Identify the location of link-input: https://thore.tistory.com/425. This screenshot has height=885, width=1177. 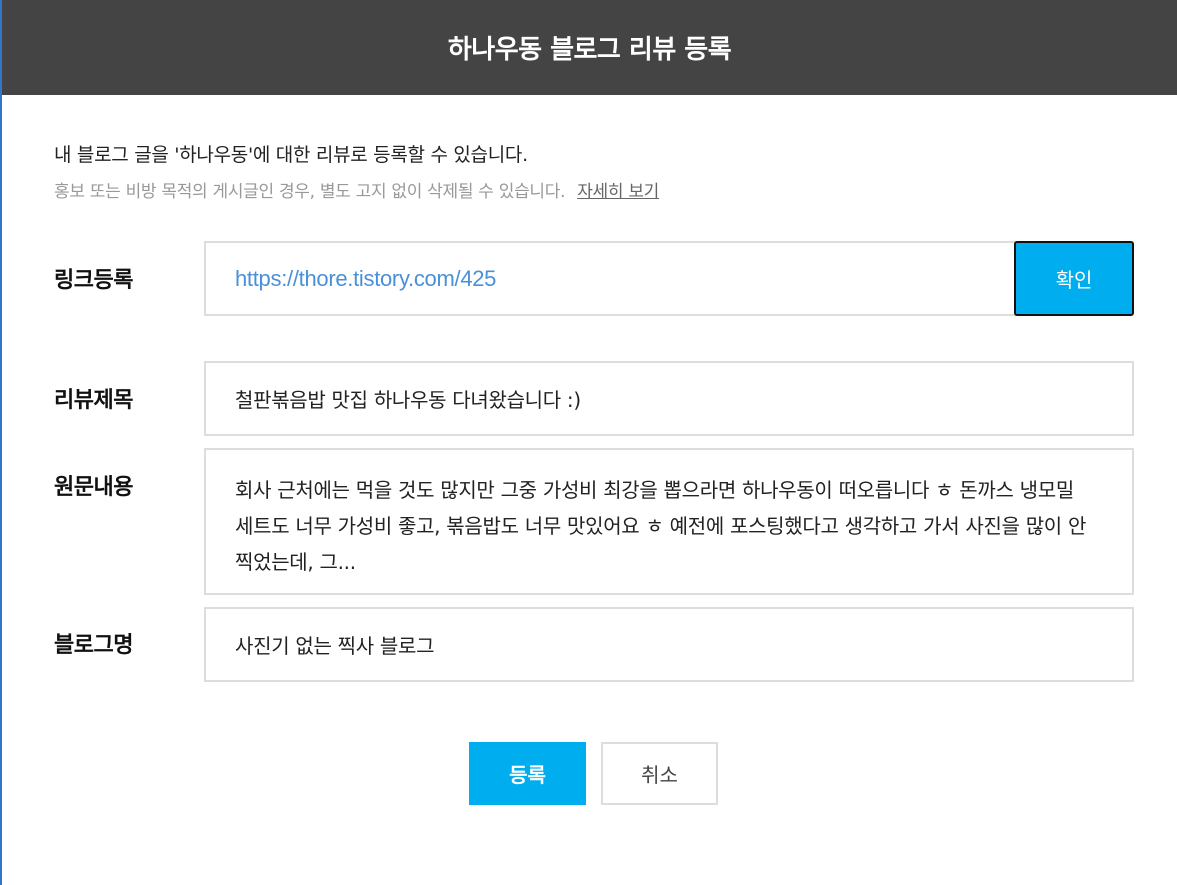
(610, 278).